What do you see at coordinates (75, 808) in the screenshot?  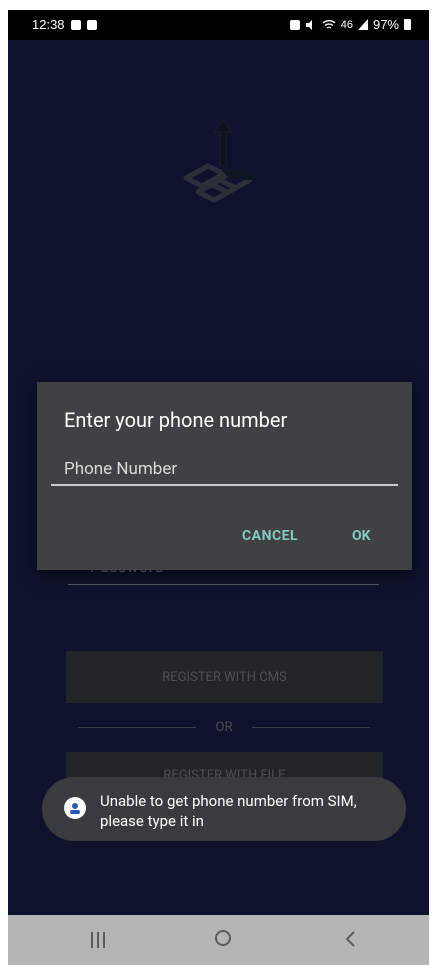 I see `app-toast-icon` at bounding box center [75, 808].